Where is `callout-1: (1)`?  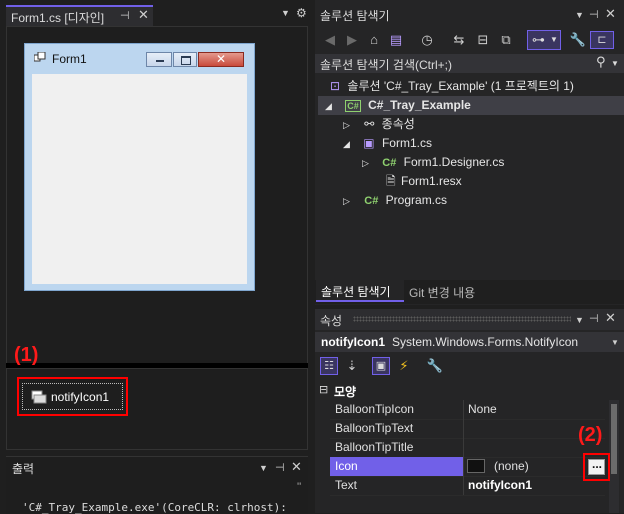 callout-1: (1) is located at coordinates (26, 355).